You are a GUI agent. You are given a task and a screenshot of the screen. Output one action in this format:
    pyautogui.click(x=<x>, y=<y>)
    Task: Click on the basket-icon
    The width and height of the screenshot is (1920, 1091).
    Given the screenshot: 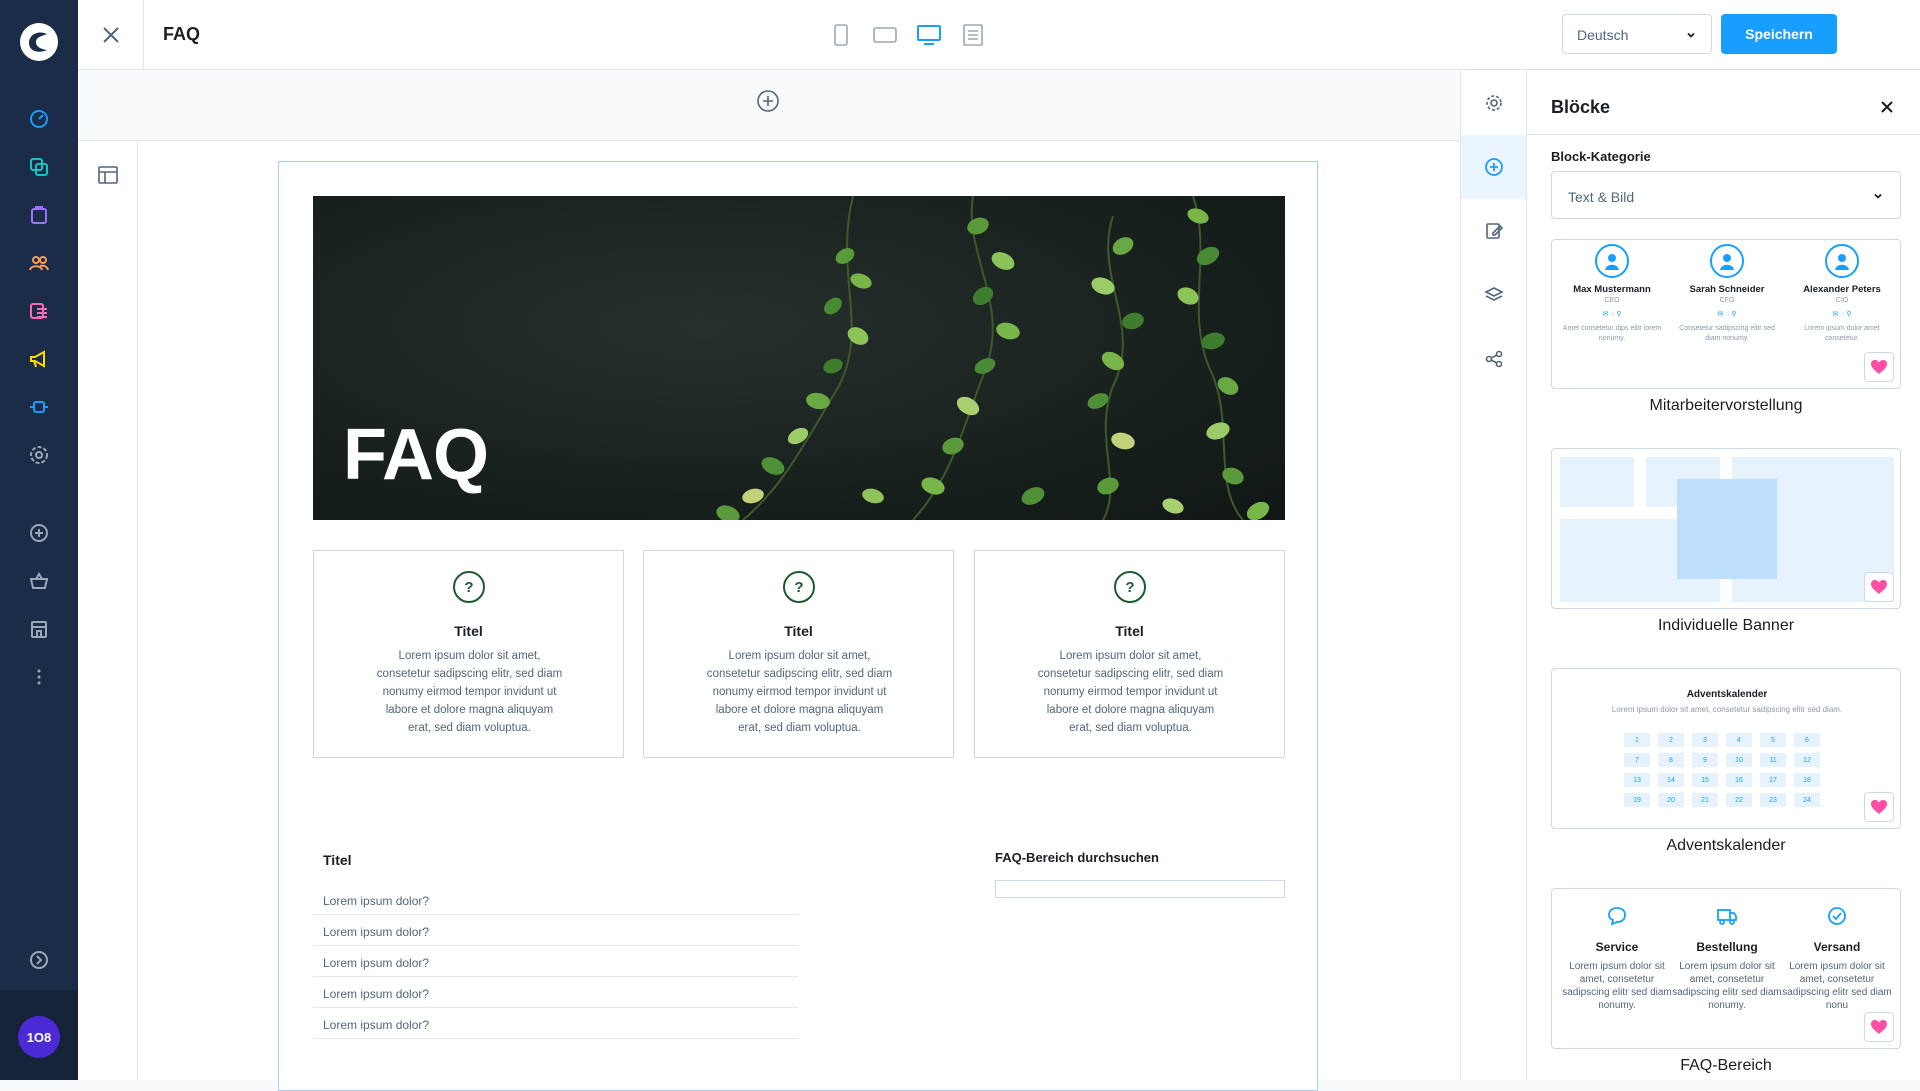 What is the action you would take?
    pyautogui.click(x=39, y=581)
    